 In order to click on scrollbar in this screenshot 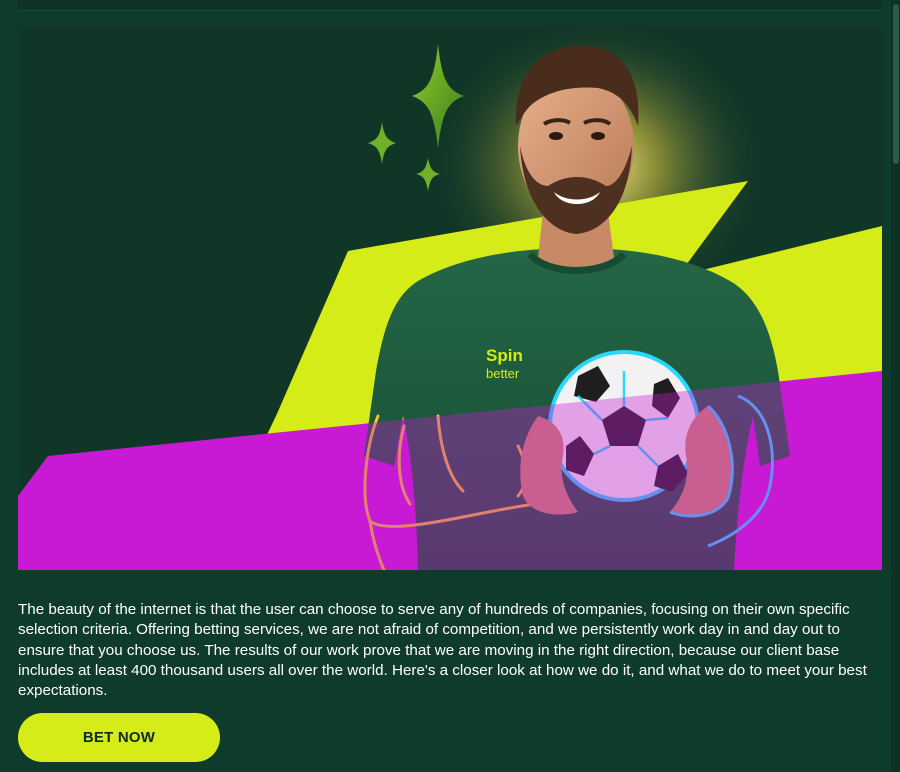, I will do `click(895, 386)`.